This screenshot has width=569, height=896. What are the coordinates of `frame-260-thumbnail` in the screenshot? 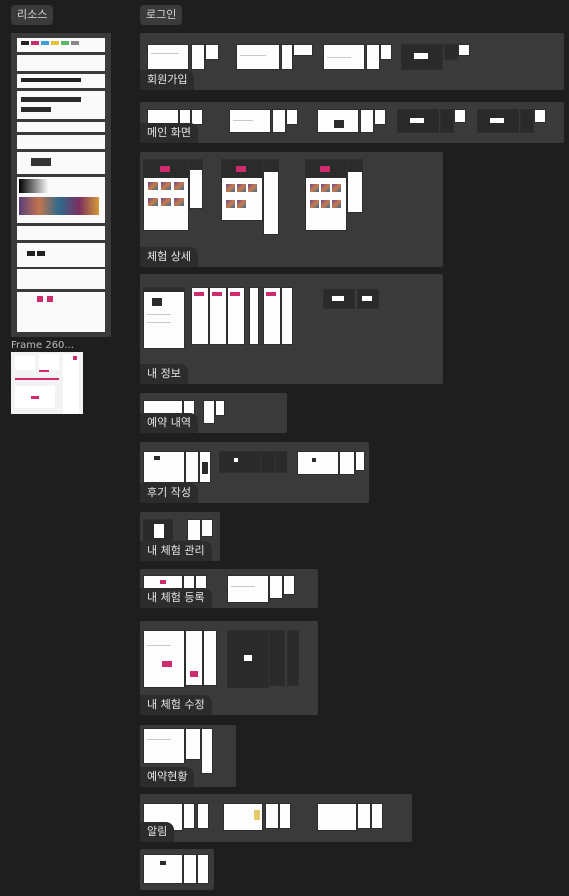 It's located at (47, 383).